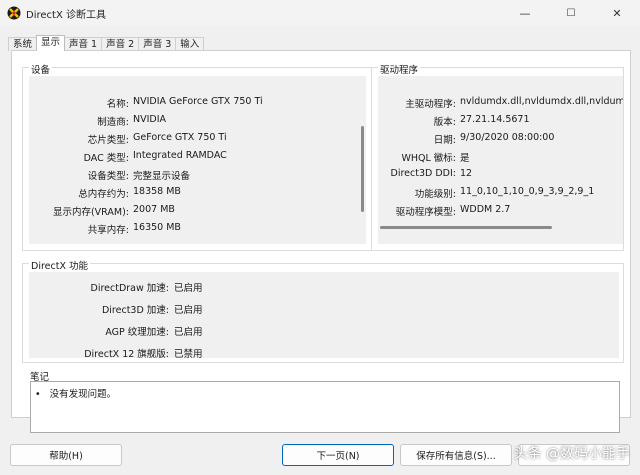 The image size is (640, 475). I want to click on minimize-button: —, so click(525, 13).